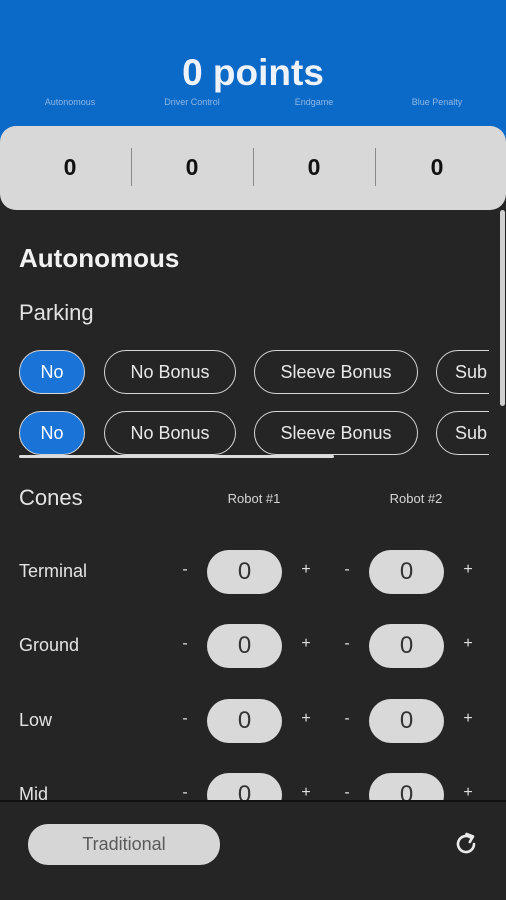  Describe the element at coordinates (466, 844) in the screenshot. I see `refresh-icon` at that location.